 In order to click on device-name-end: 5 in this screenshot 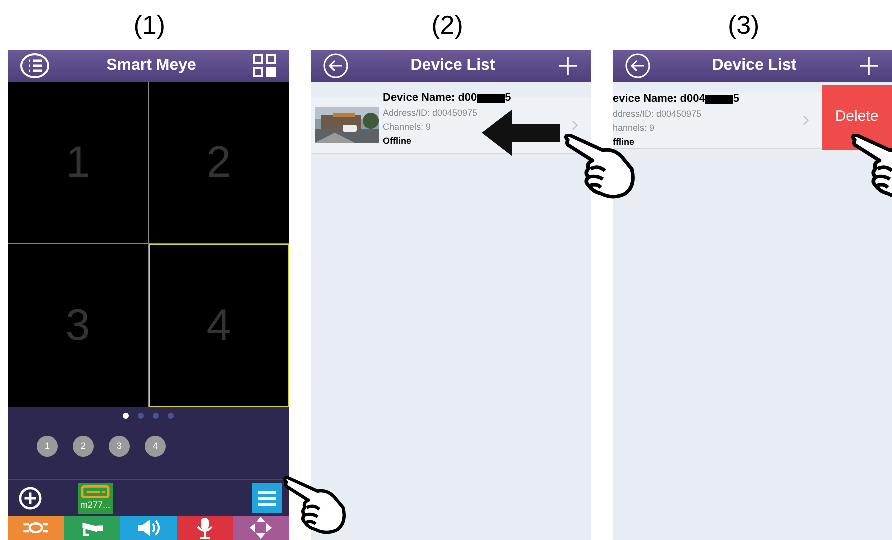, I will do `click(736, 99)`.